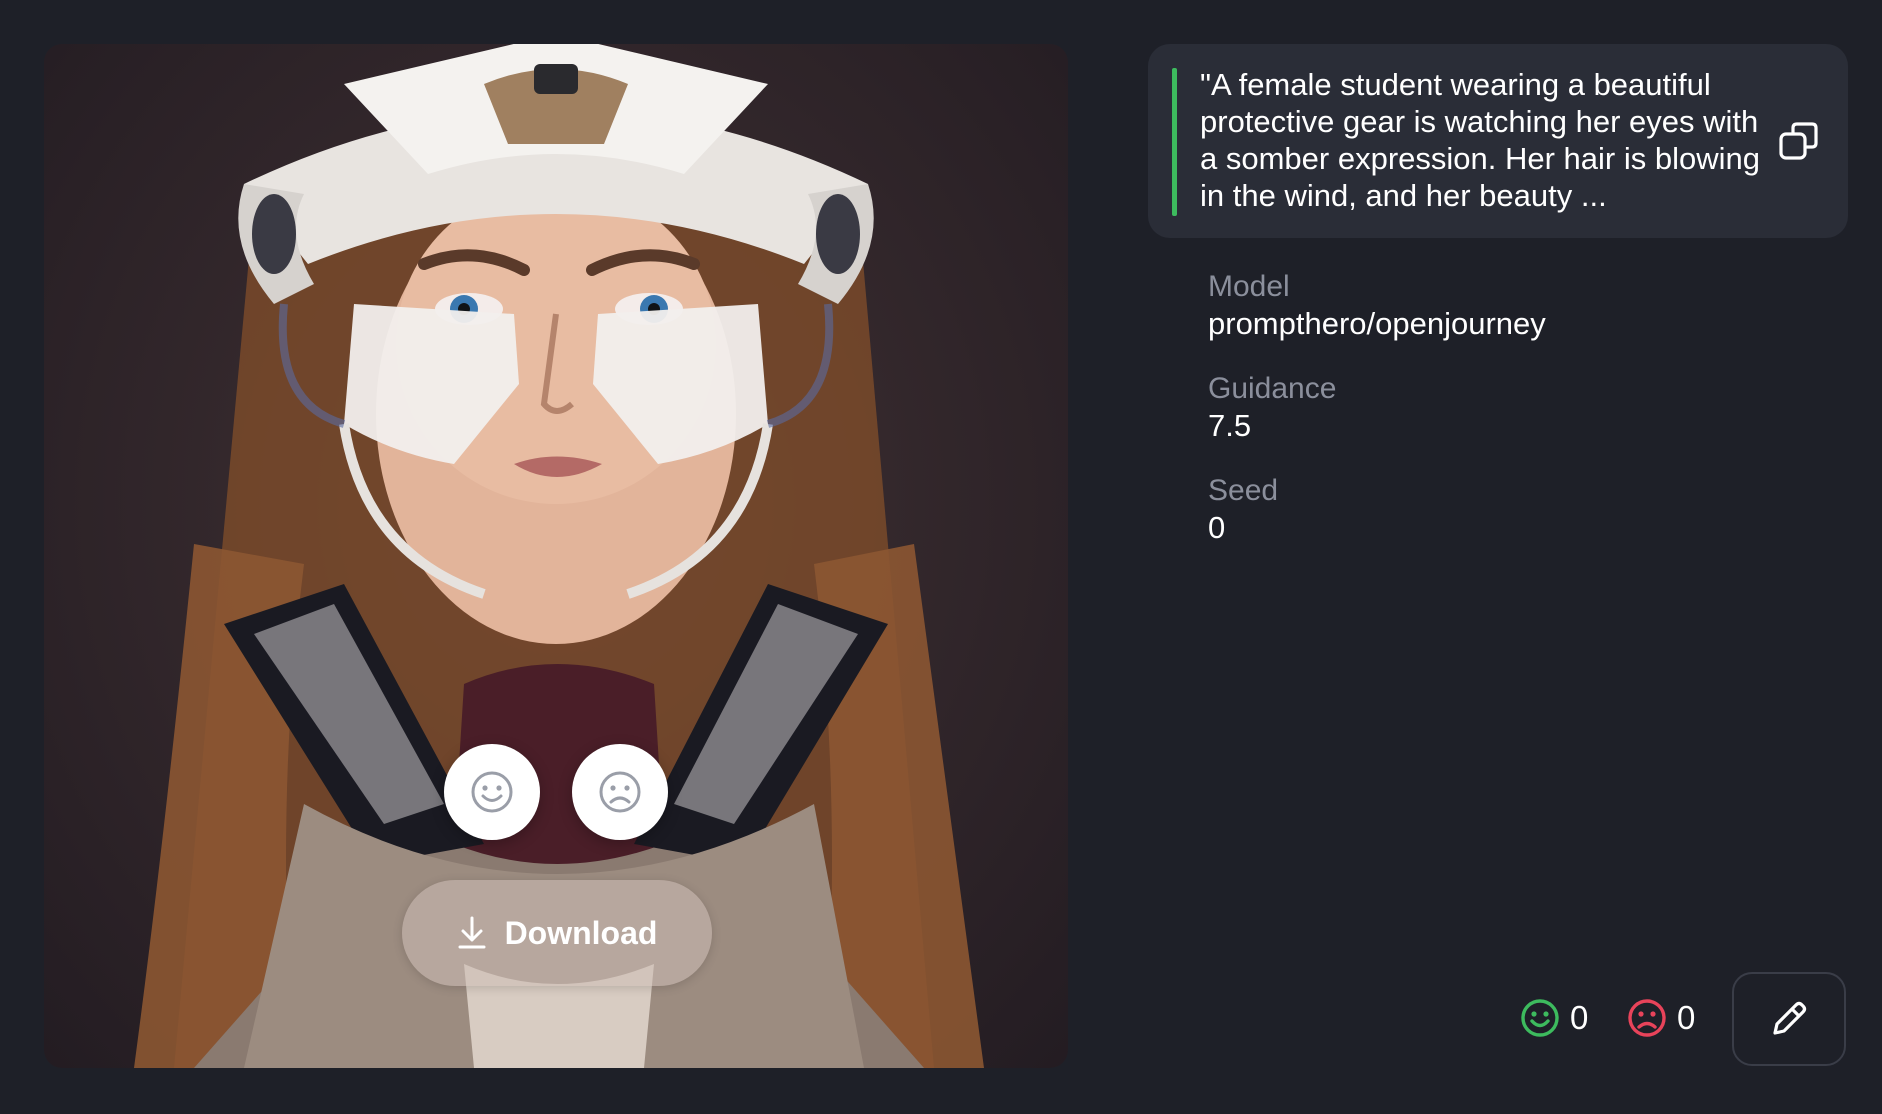 The height and width of the screenshot is (1114, 1882). What do you see at coordinates (1579, 1017) in the screenshot?
I see `like-count-value: 0` at bounding box center [1579, 1017].